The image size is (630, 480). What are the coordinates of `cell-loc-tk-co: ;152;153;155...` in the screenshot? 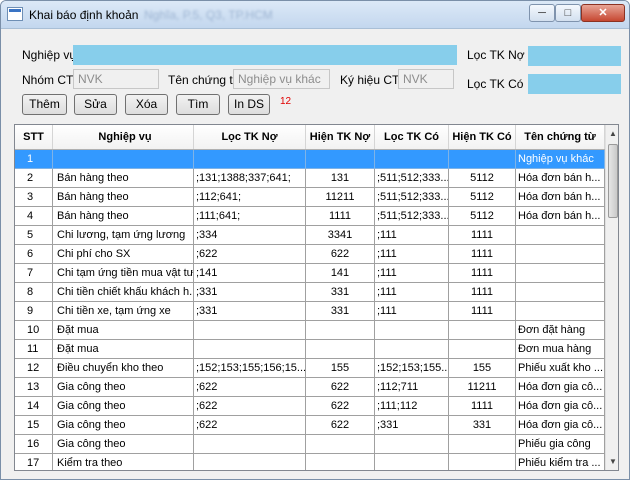 It's located at (412, 368).